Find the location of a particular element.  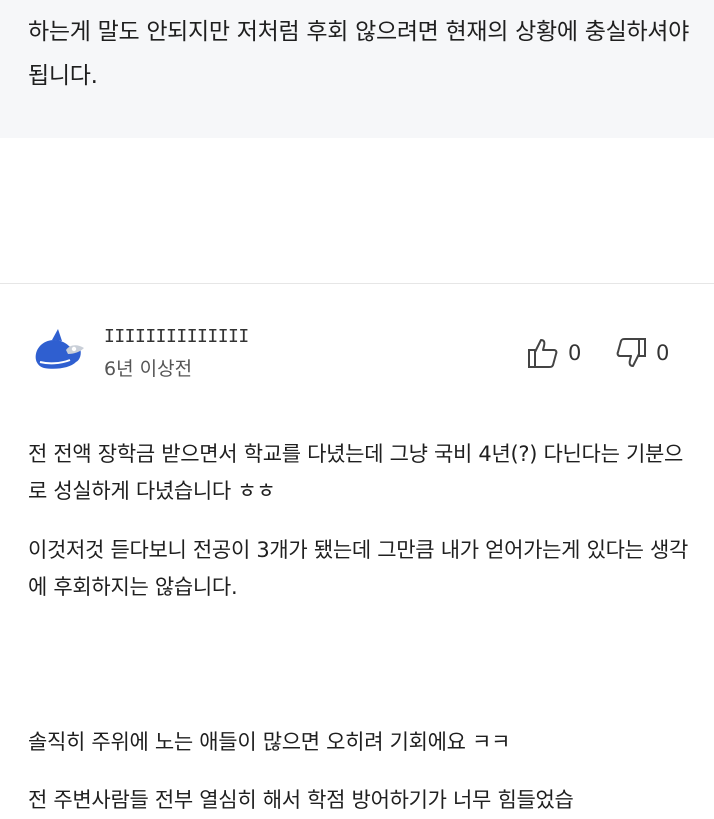

comment-author: IIIIIIIIIIIIII is located at coordinates (176, 336).